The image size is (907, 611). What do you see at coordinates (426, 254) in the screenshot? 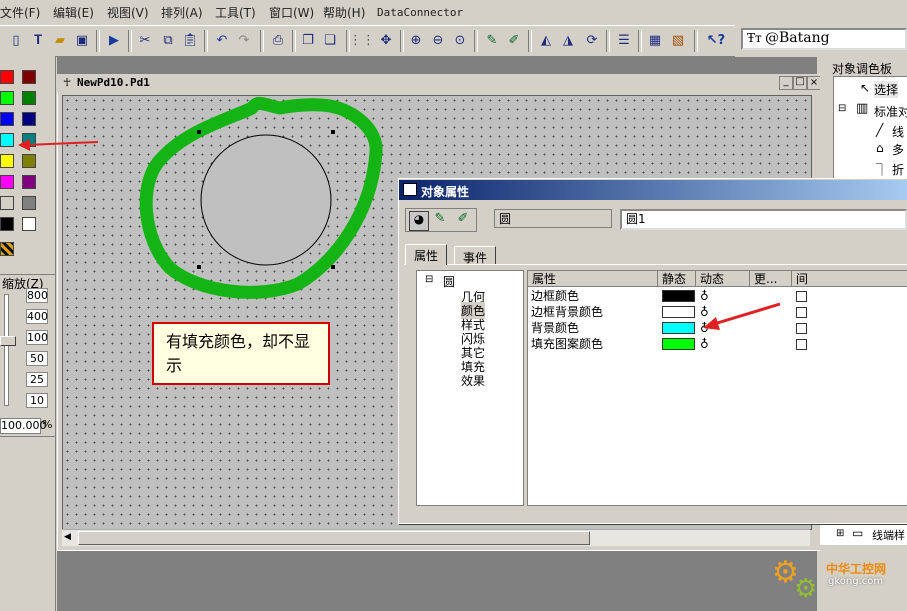
I see `tab-properties: 属性` at bounding box center [426, 254].